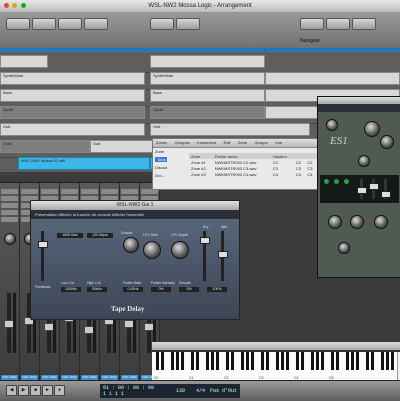 This screenshot has width=400, height=401. What do you see at coordinates (205, 256) in the screenshot?
I see `dry-level-slider` at bounding box center [205, 256].